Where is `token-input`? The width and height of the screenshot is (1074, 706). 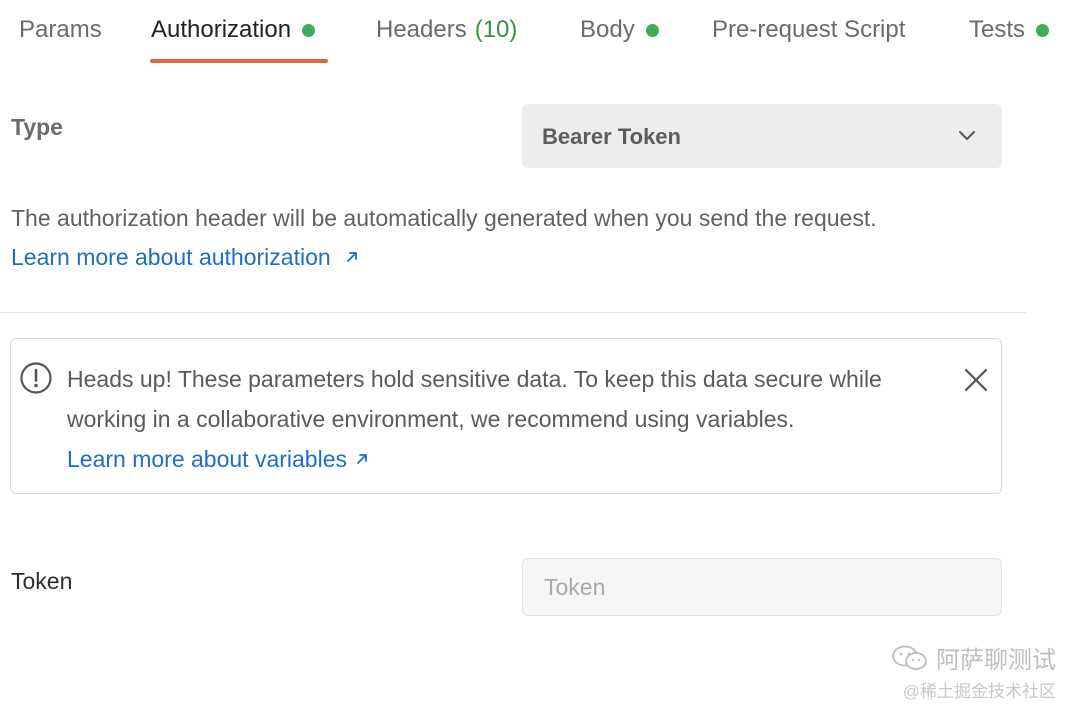 token-input is located at coordinates (762, 587).